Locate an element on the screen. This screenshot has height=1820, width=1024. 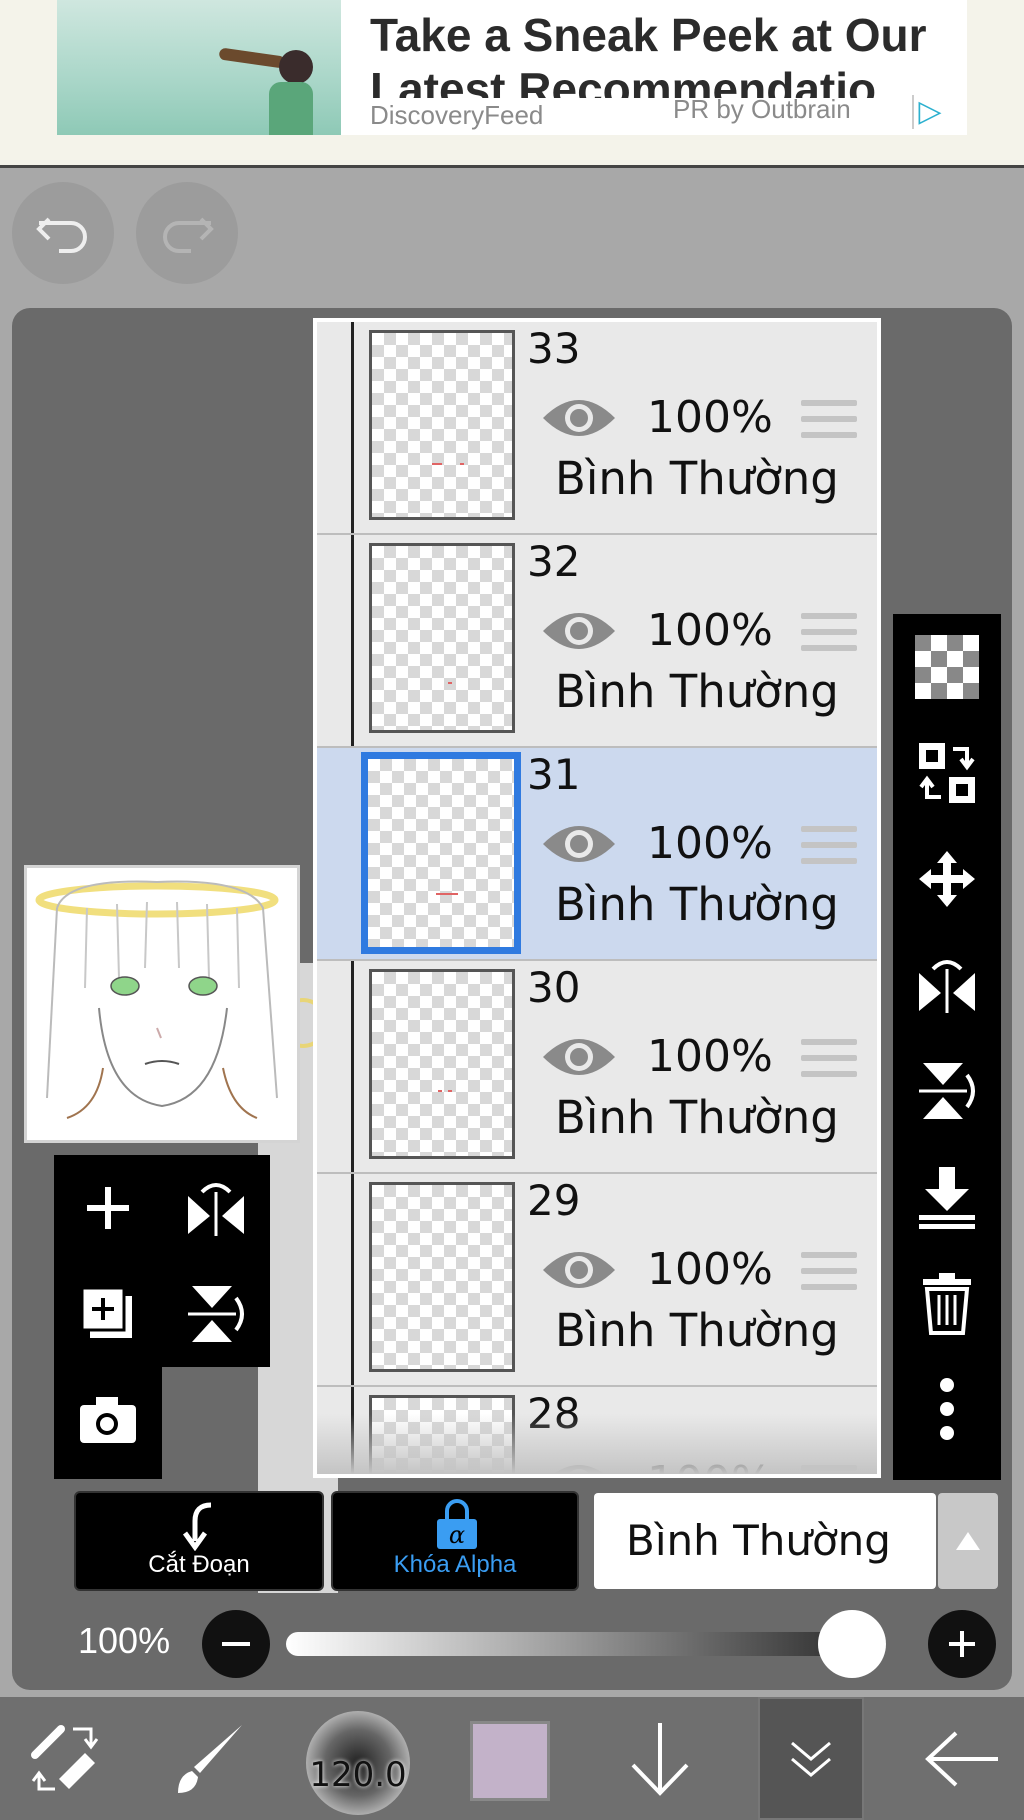
blend-mode-dropdown-button is located at coordinates (968, 1541).